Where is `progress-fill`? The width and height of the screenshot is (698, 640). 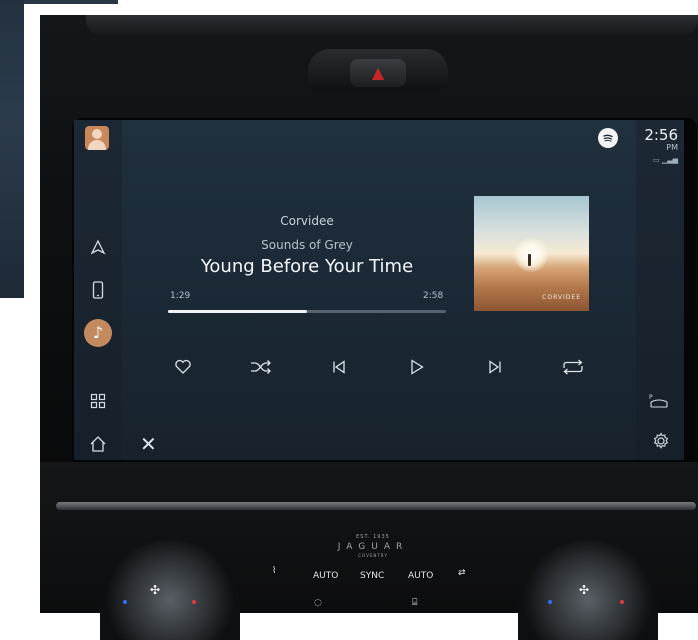
progress-fill is located at coordinates (237, 311).